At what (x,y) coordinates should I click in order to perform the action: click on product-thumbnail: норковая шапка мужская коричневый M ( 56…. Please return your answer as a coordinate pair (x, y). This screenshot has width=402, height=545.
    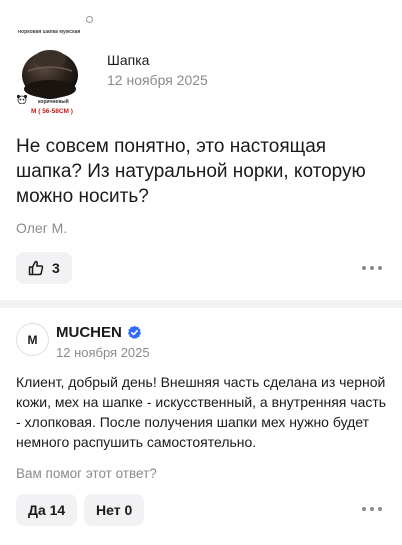
    Looking at the image, I should click on (58, 69).